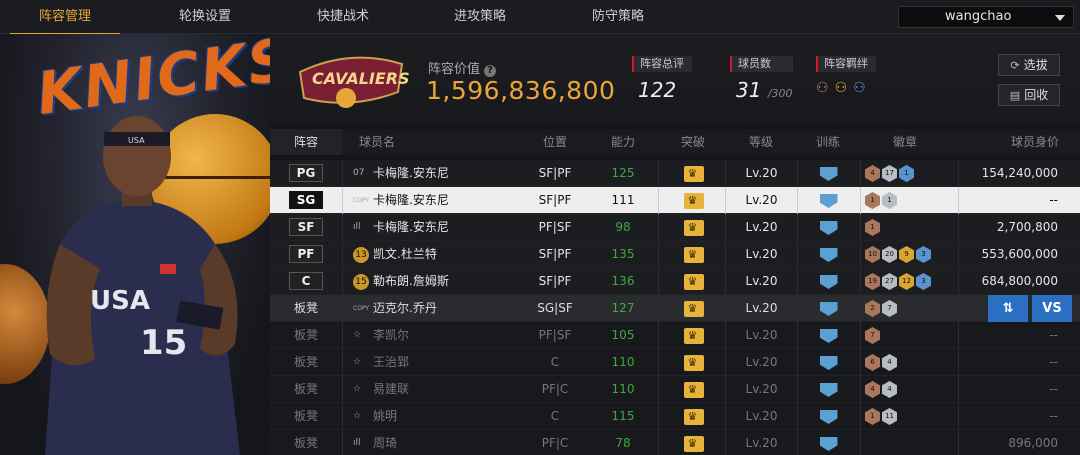 Image resolution: width=1080 pixels, height=455 pixels. I want to click on badges-cell: 4 17 1, so click(910, 173).